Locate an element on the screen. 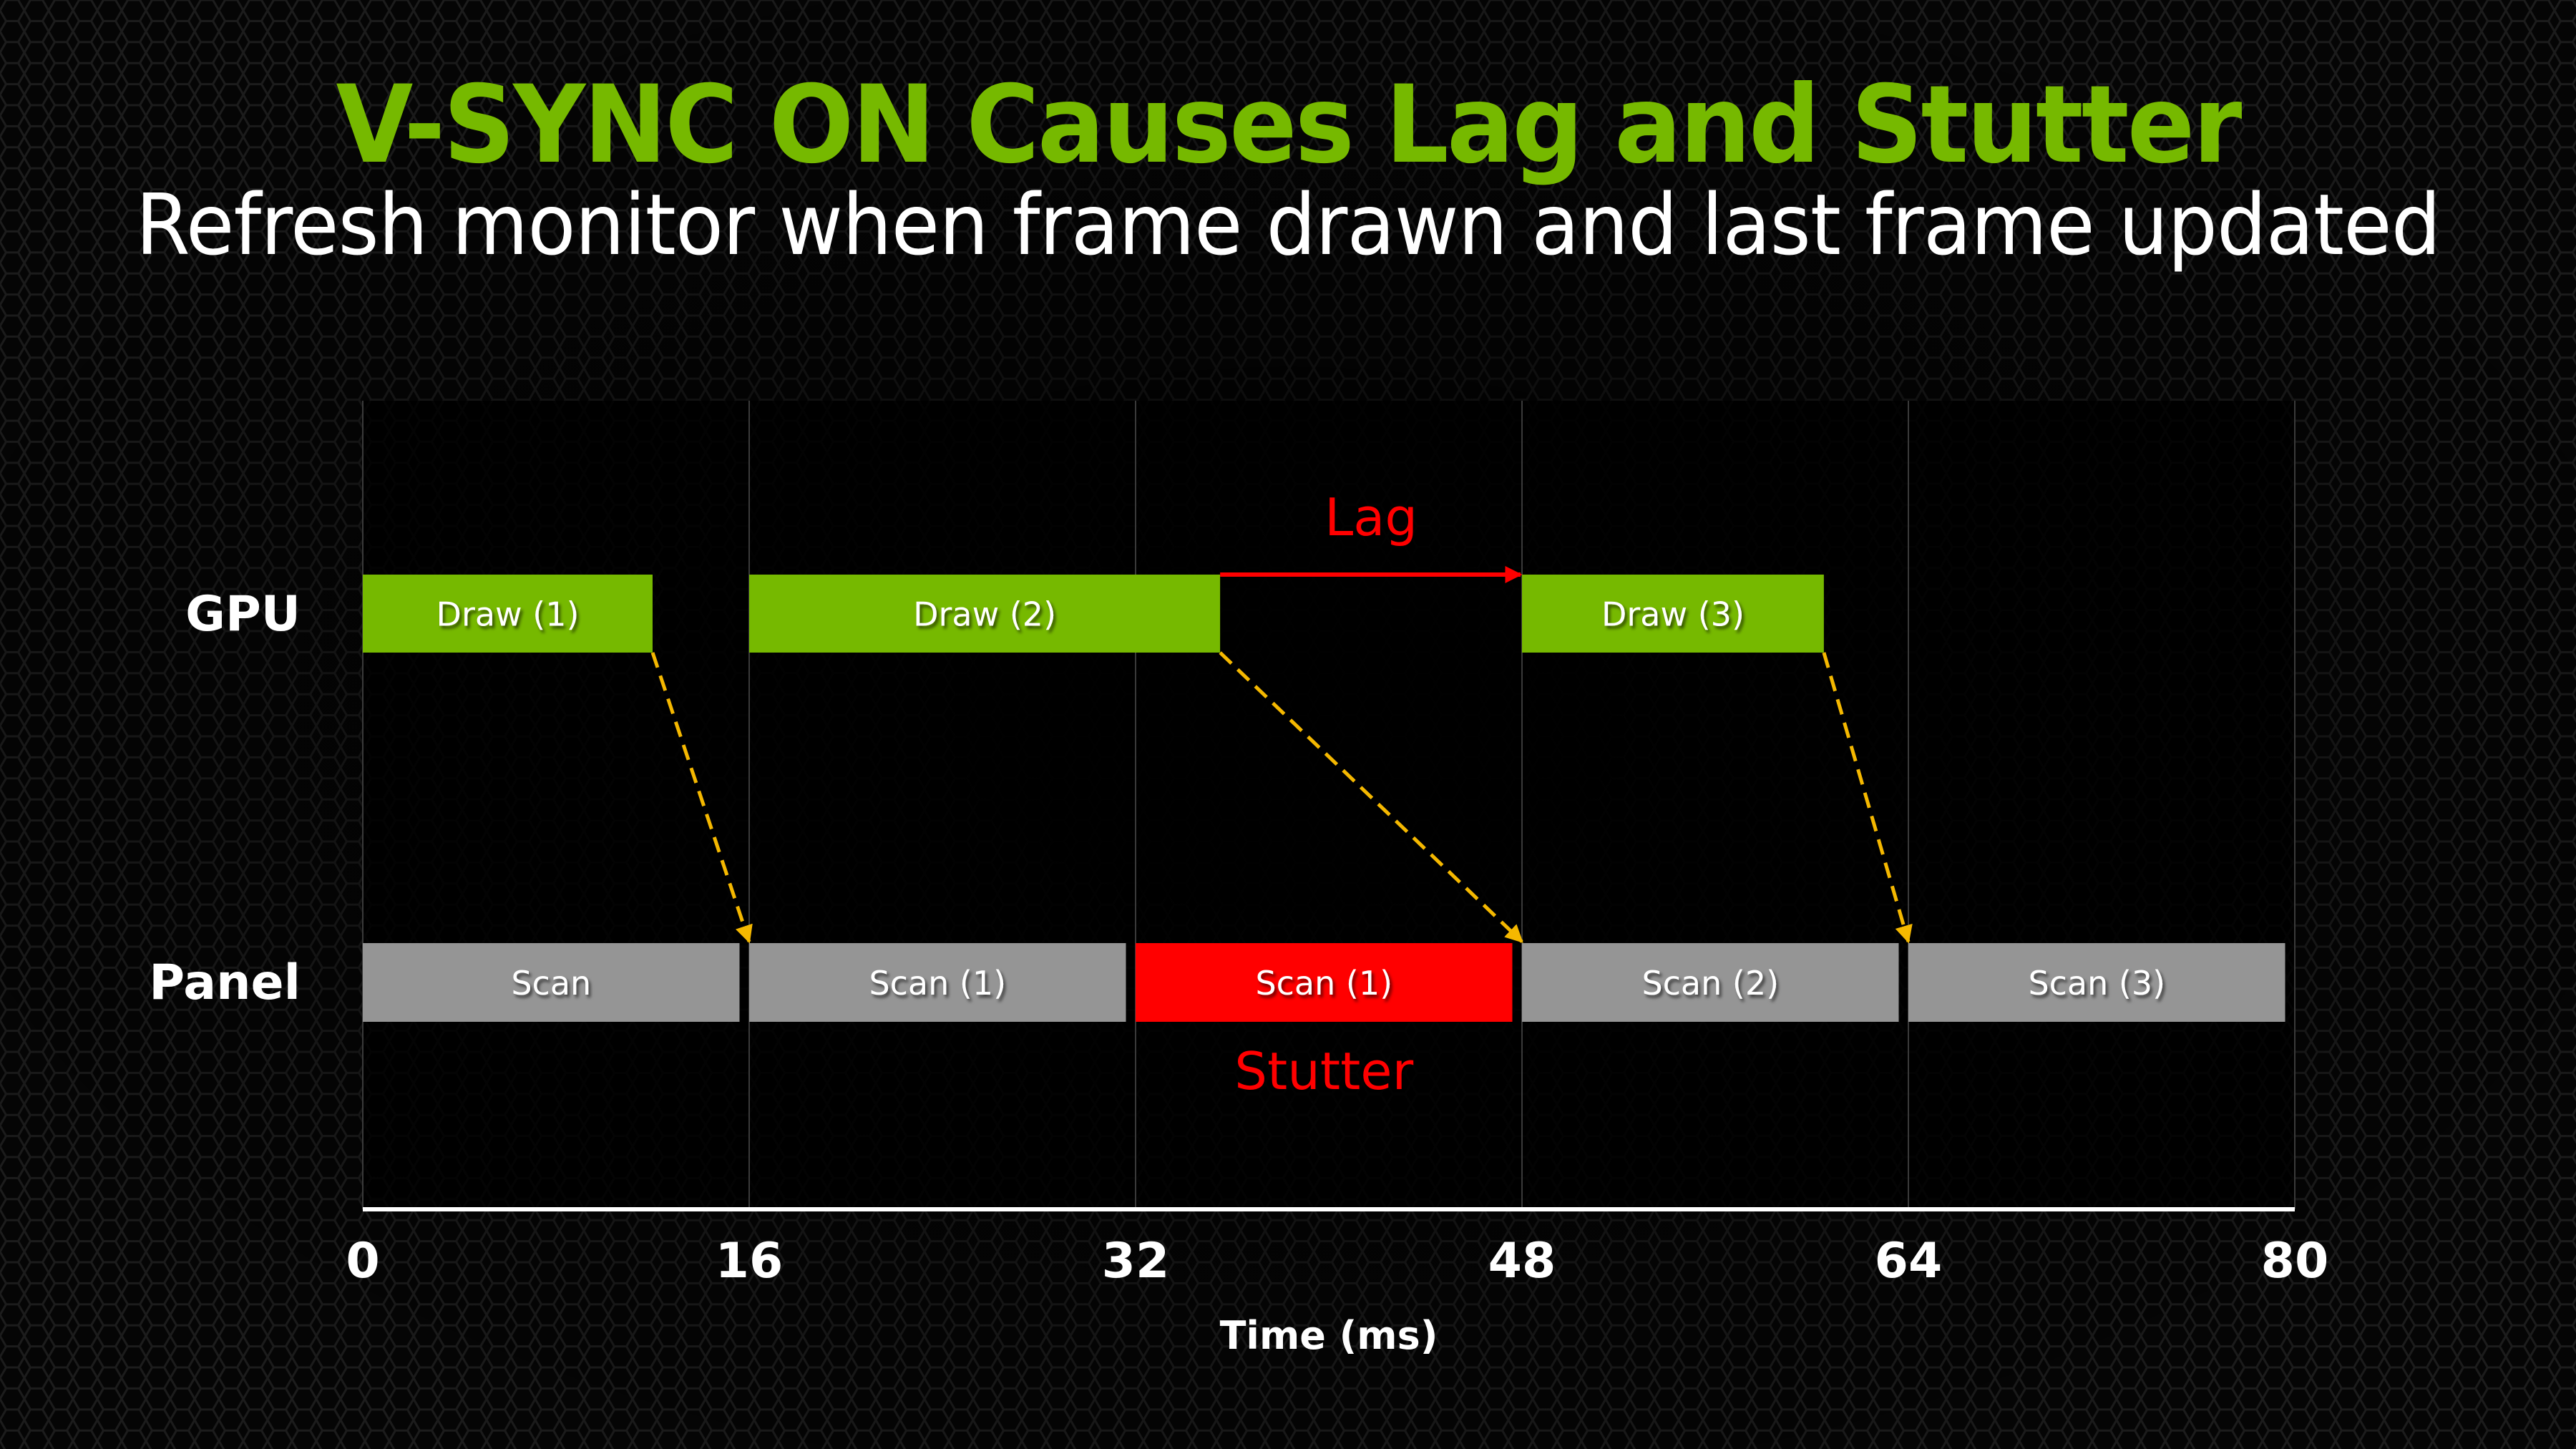  panel-scan-bar-stutter-label: Scan (1) is located at coordinates (1323, 983).